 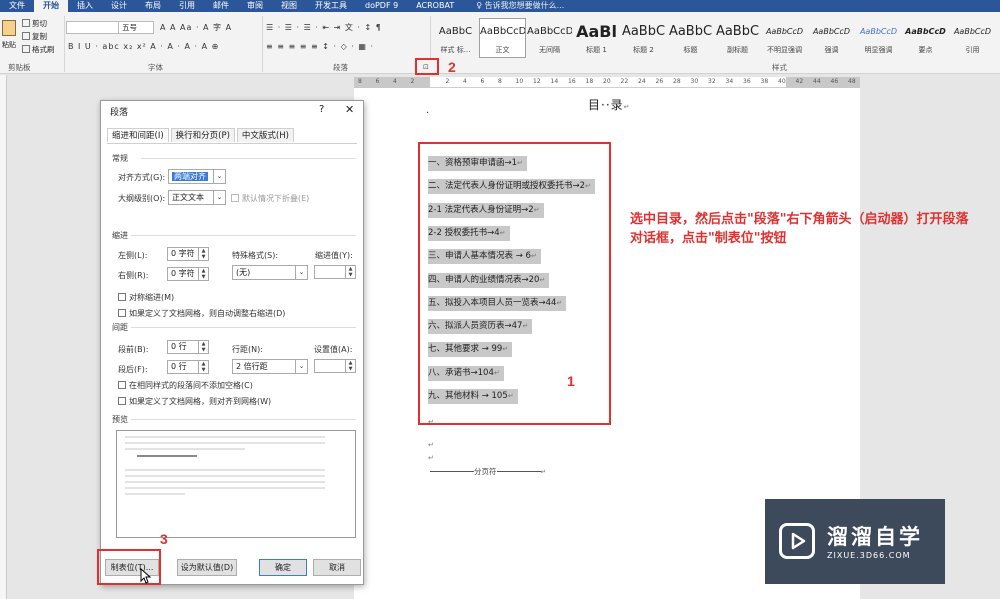 What do you see at coordinates (427, 66) in the screenshot?
I see `paragraph-dialog-launcher: ⊡` at bounding box center [427, 66].